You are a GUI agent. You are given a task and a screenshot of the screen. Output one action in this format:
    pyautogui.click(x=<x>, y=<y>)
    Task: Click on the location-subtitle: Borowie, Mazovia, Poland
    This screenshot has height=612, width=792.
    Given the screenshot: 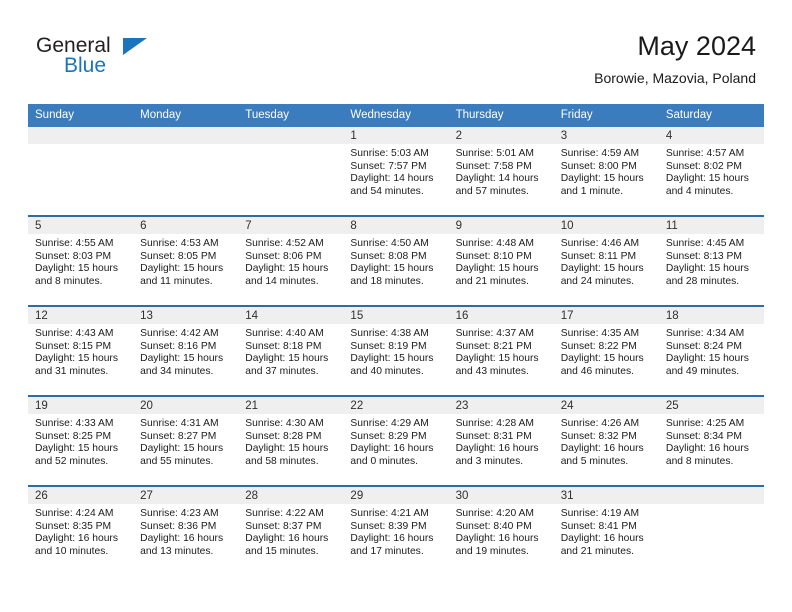 What is the action you would take?
    pyautogui.click(x=675, y=78)
    